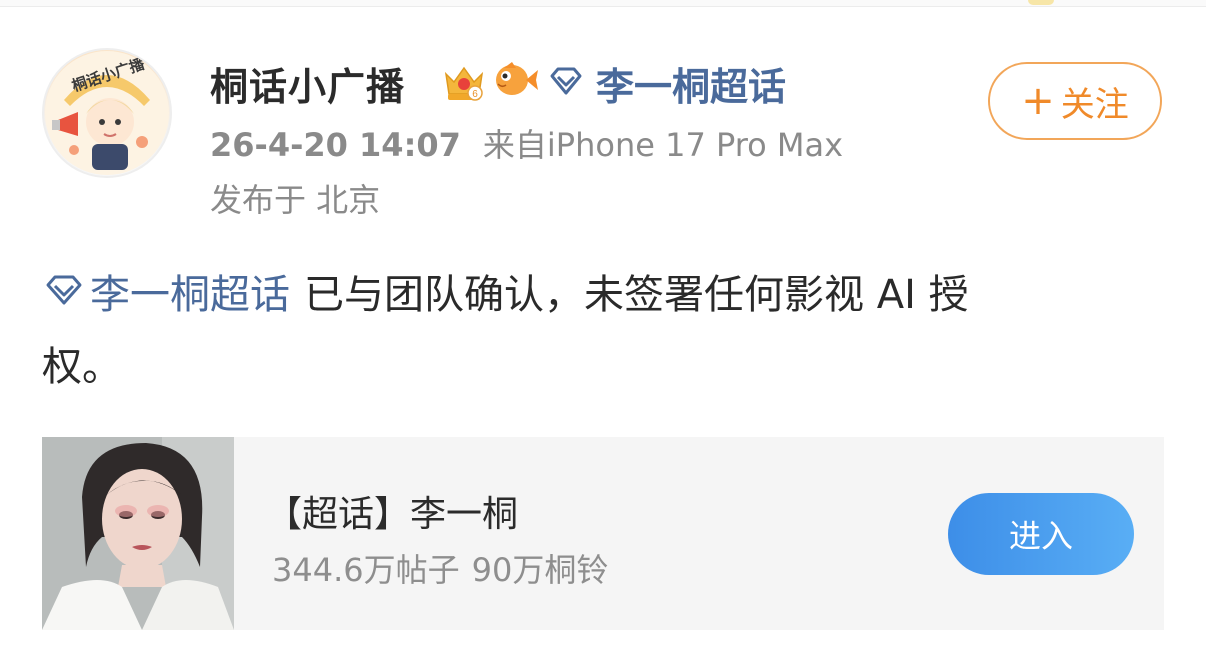 The height and width of the screenshot is (660, 1206). Describe the element at coordinates (295, 200) in the screenshot. I see `post-location: 发布于 北京` at that location.